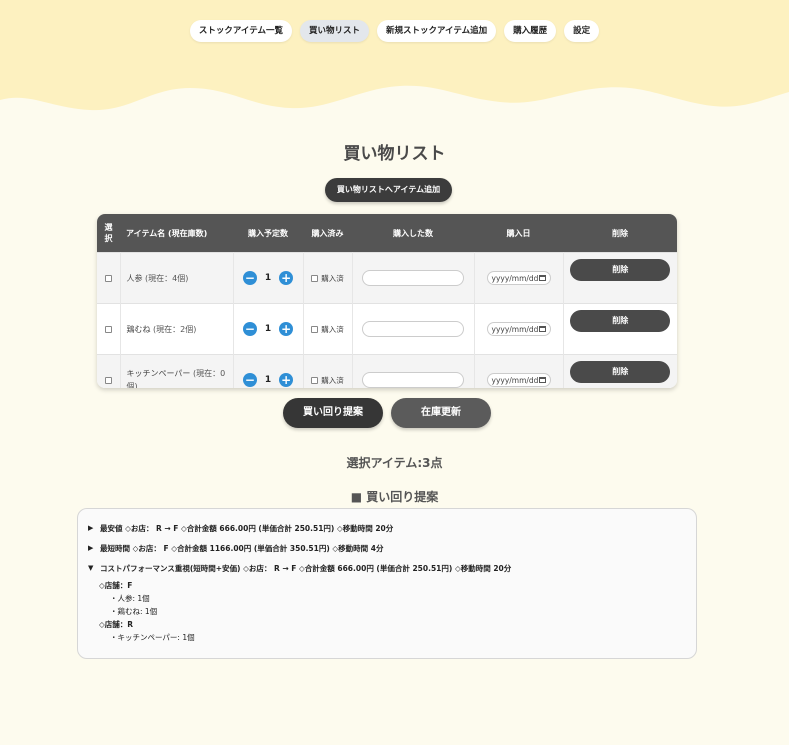  I want to click on table-row: 鶏むね (現在：2個) −1 + 購入済 yyyy/mm/dd 削除, so click(387, 329).